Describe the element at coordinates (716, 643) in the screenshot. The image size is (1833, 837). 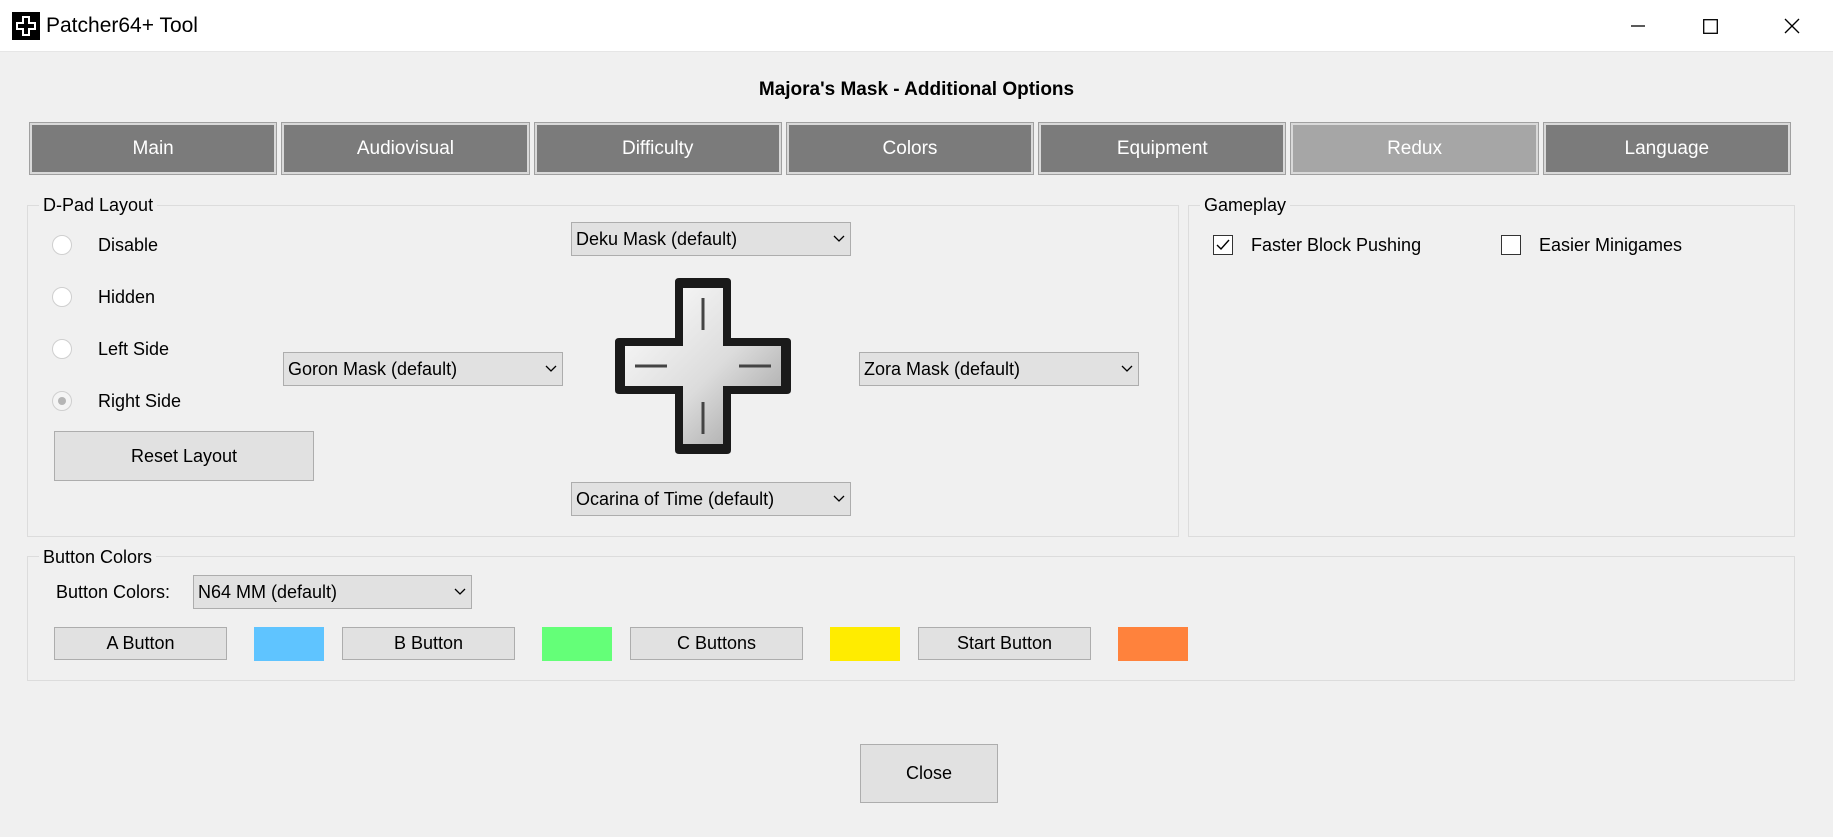
I see `c-buttons-color-button: C Buttons` at that location.